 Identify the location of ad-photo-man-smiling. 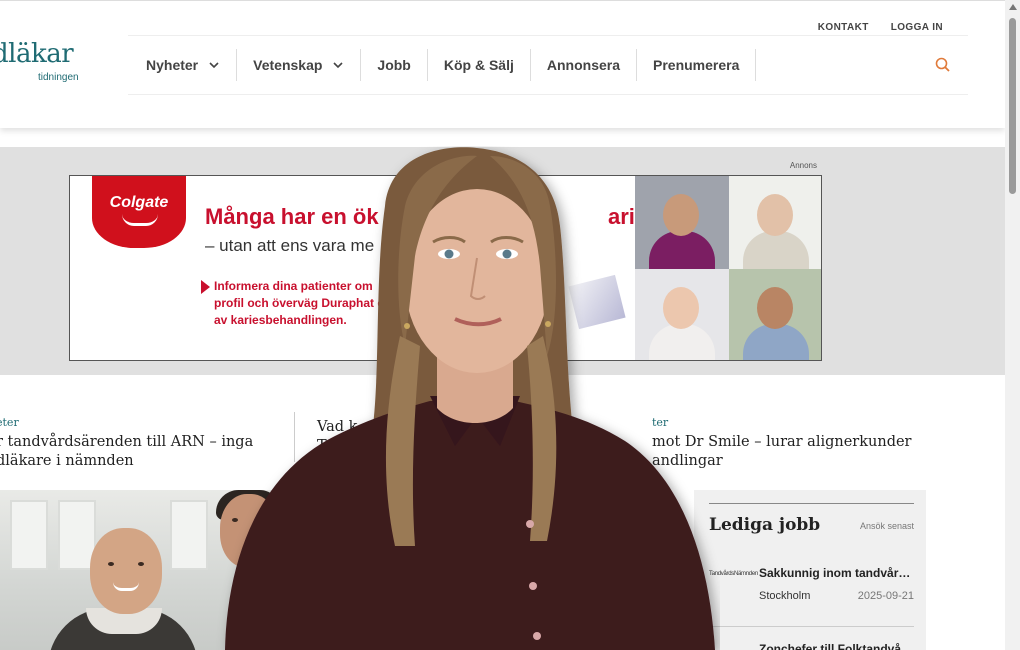
(775, 314).